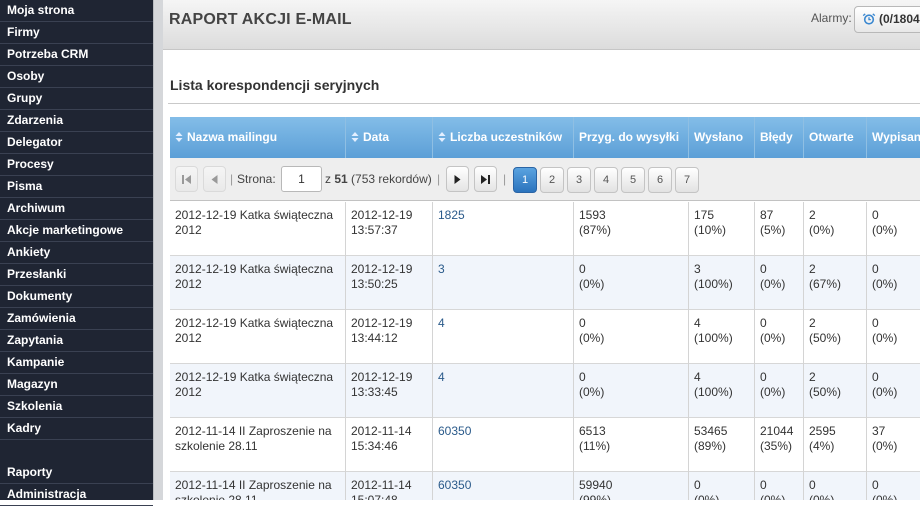 The image size is (920, 506). I want to click on sidebar-item: Zapytania, so click(76, 341).